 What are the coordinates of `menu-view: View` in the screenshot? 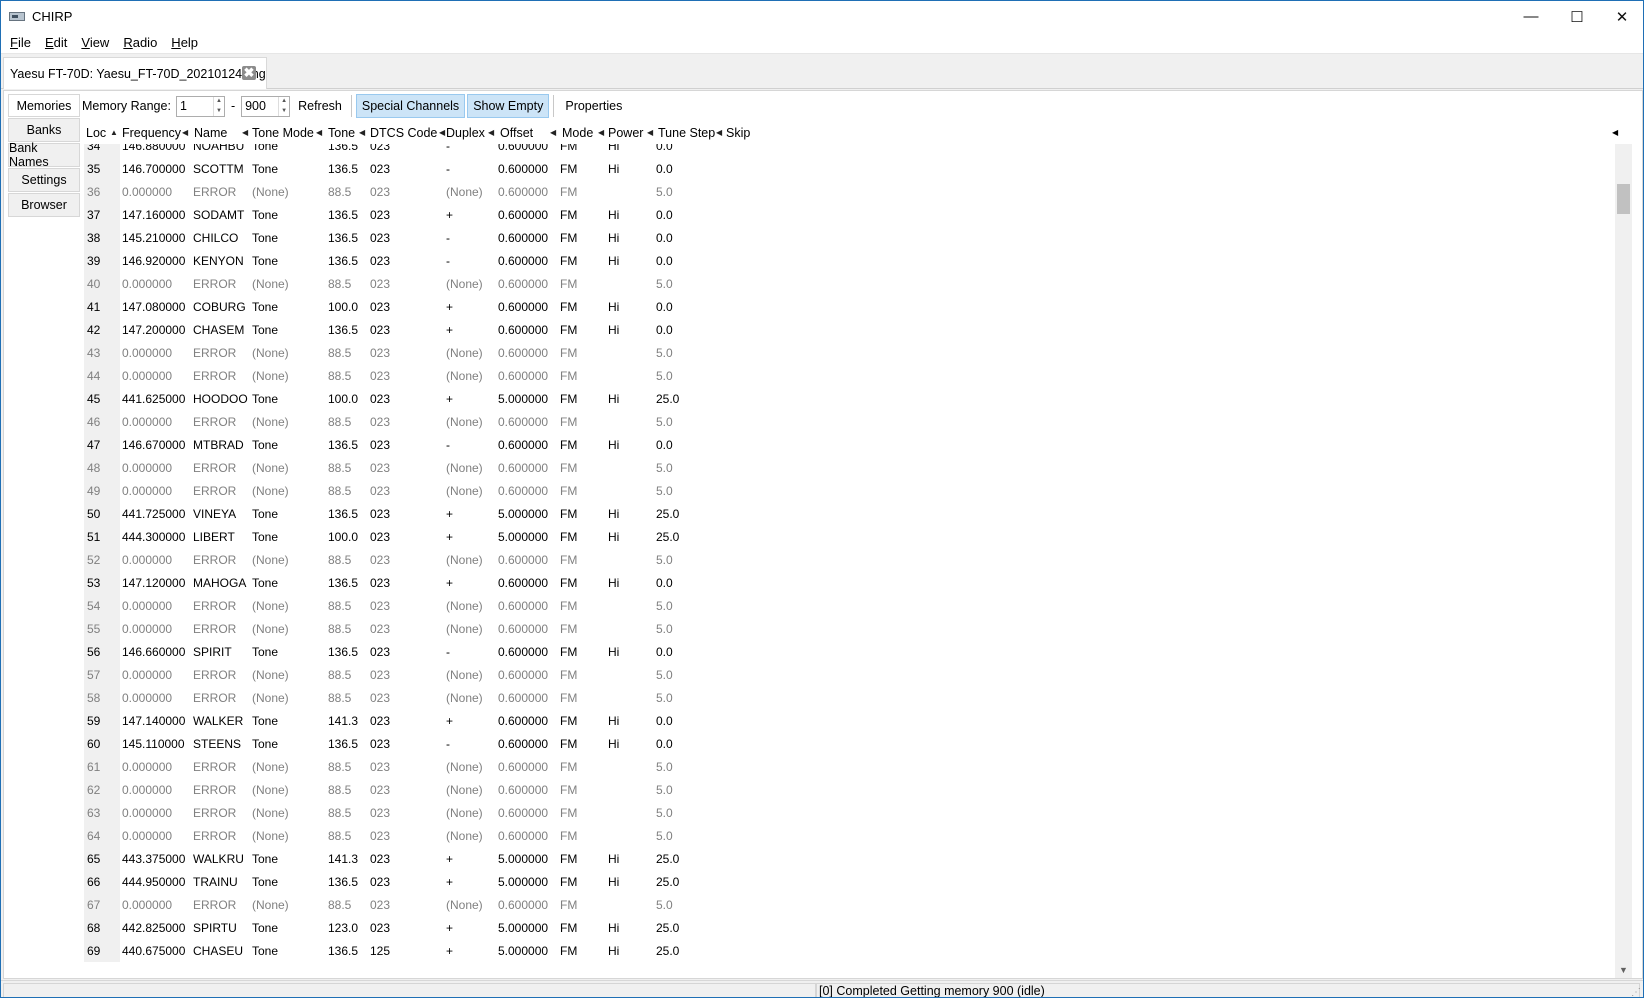 It's located at (95, 42).